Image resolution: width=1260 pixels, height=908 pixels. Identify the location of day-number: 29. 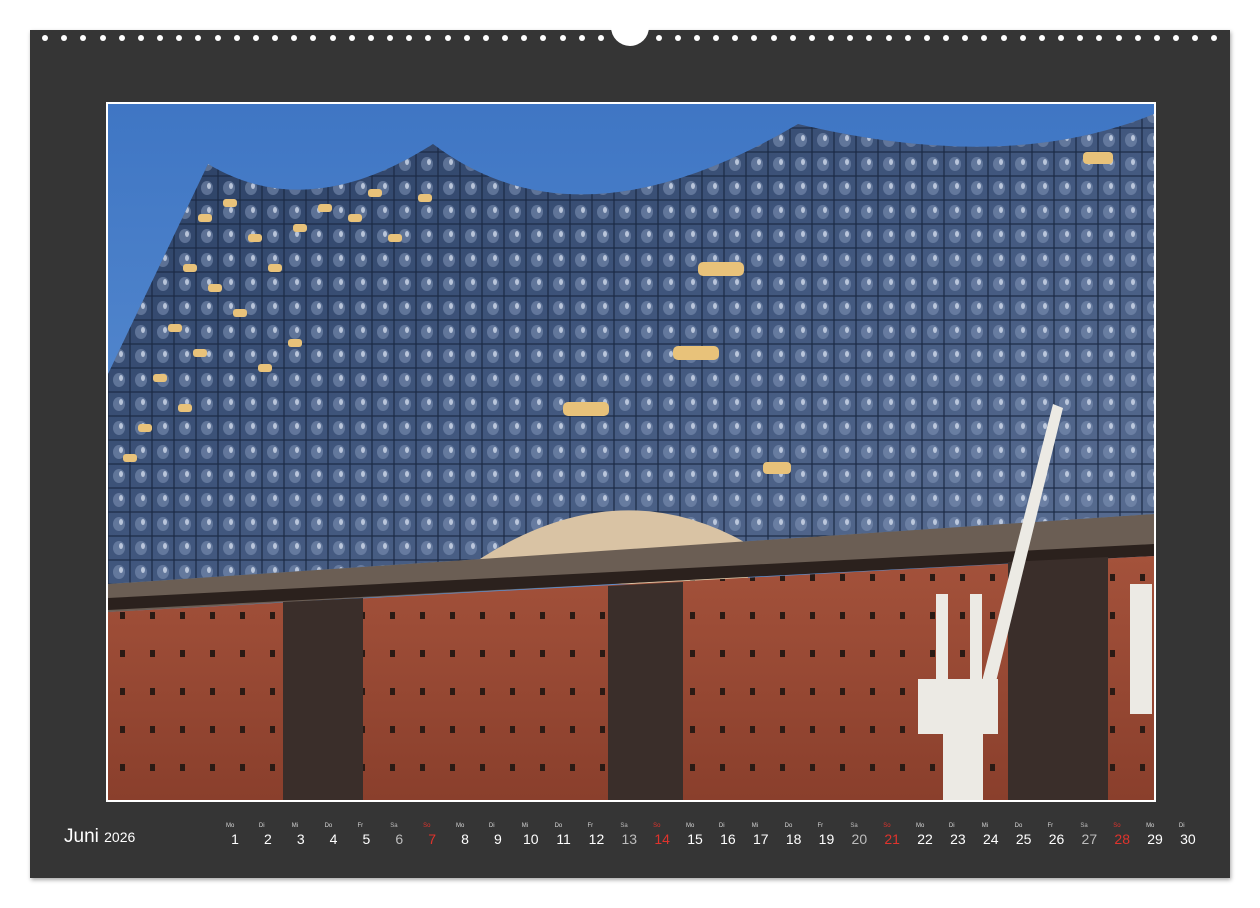
(1155, 839).